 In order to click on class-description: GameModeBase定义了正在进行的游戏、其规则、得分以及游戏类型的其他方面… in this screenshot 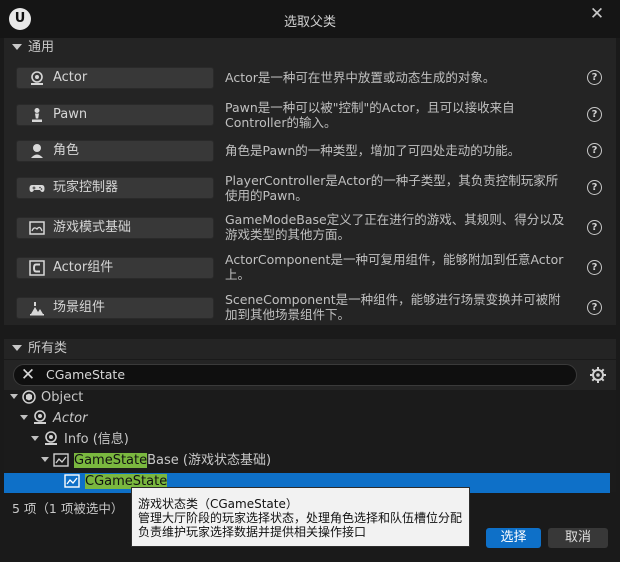, I will do `click(395, 227)`.